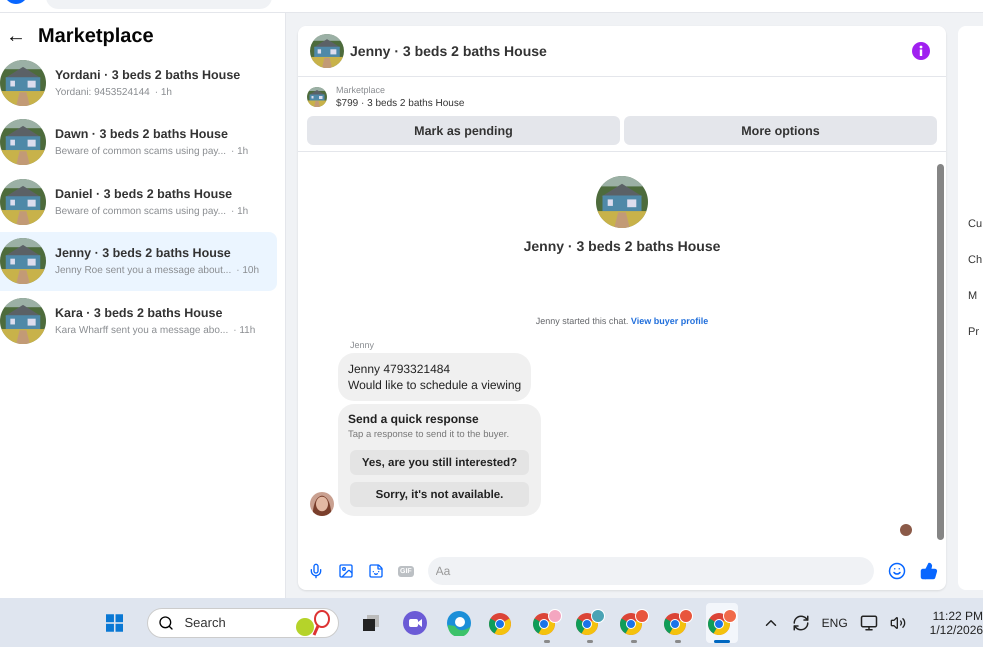 This screenshot has height=647, width=983. I want to click on taskbar-search: Search, so click(243, 623).